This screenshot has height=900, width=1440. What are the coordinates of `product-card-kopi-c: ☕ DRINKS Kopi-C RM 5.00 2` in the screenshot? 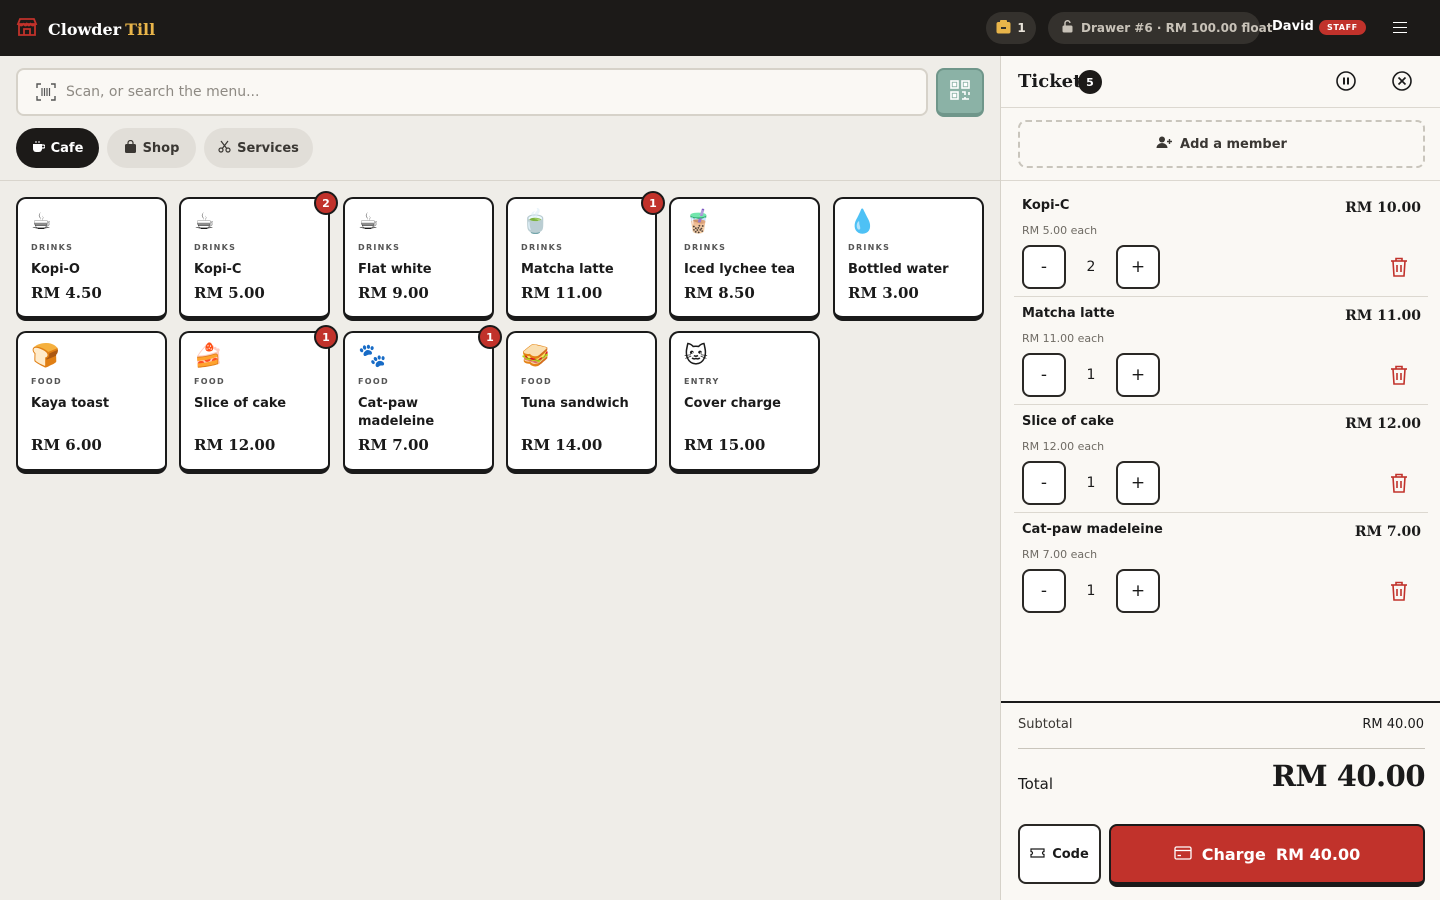 It's located at (258, 256).